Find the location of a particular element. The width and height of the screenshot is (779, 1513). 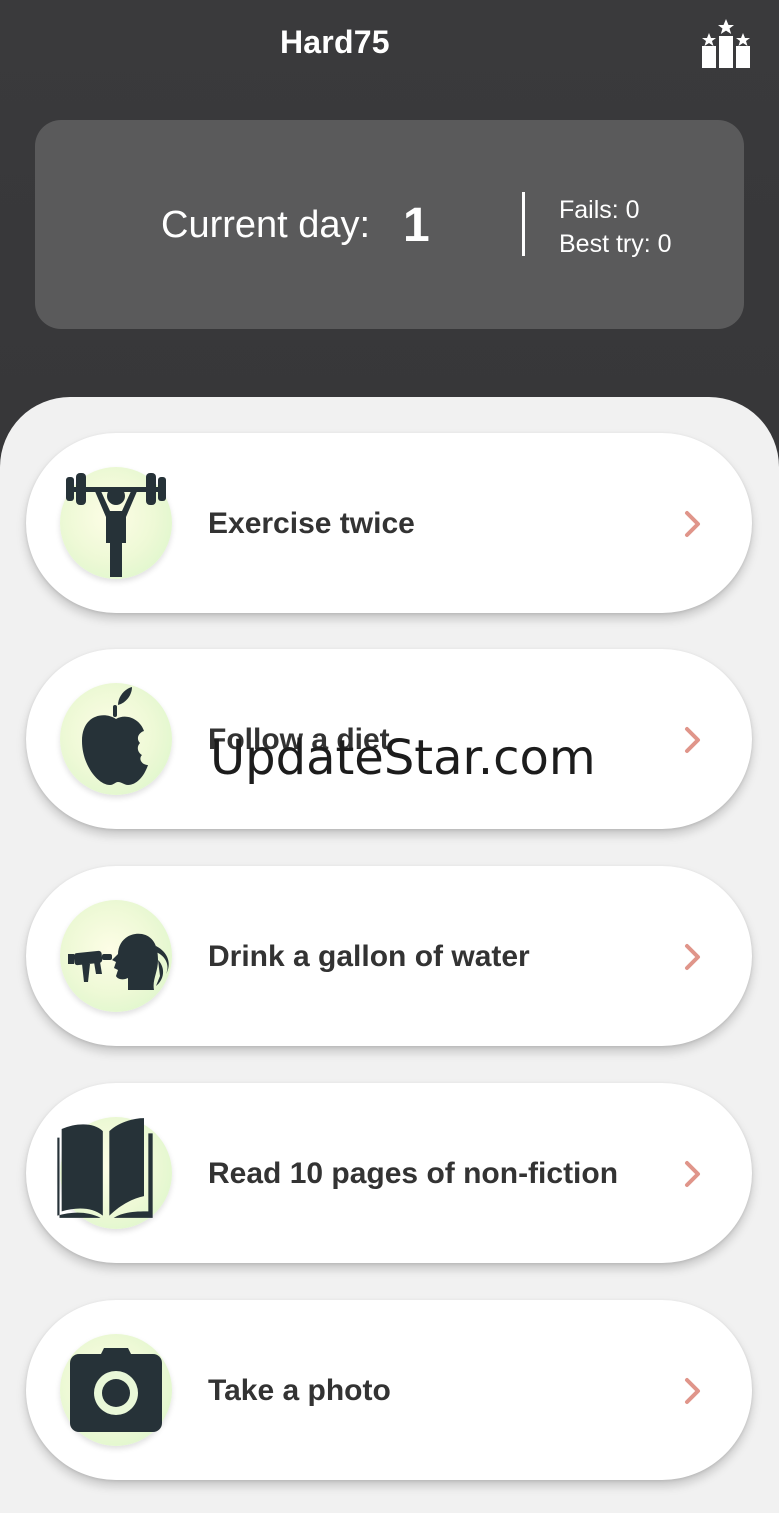

task-label: Take a photo is located at coordinates (299, 1390).